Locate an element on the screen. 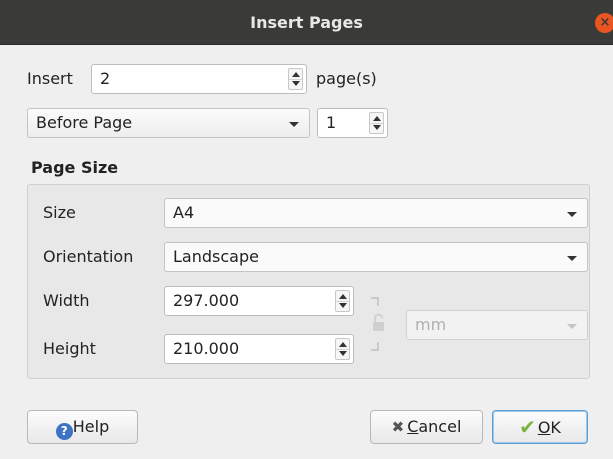 This screenshot has width=613, height=459. ok-label: K is located at coordinates (555, 427).